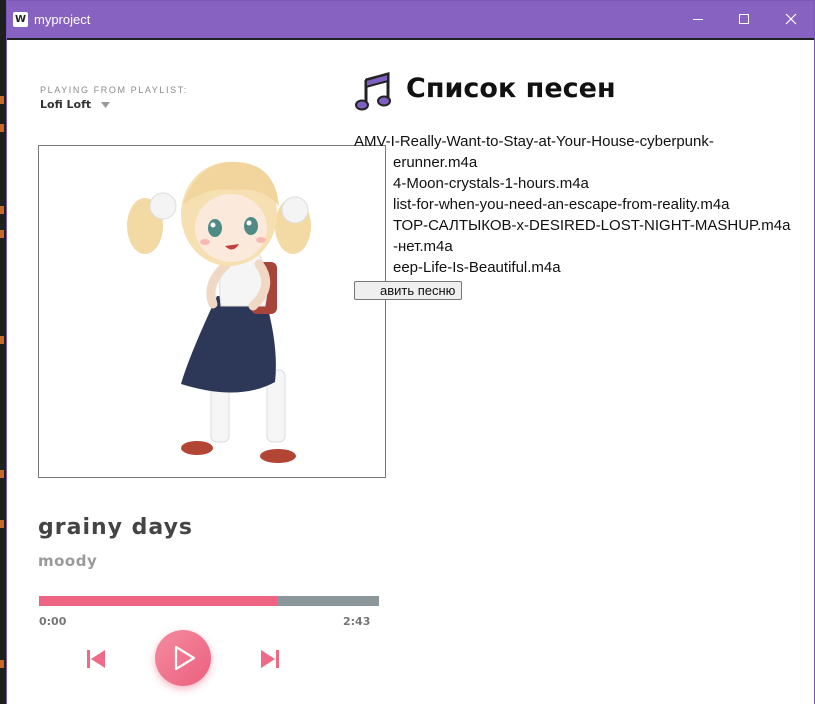 This screenshot has height=704, width=815. Describe the element at coordinates (53, 621) in the screenshot. I see `time-current: 0:00` at that location.